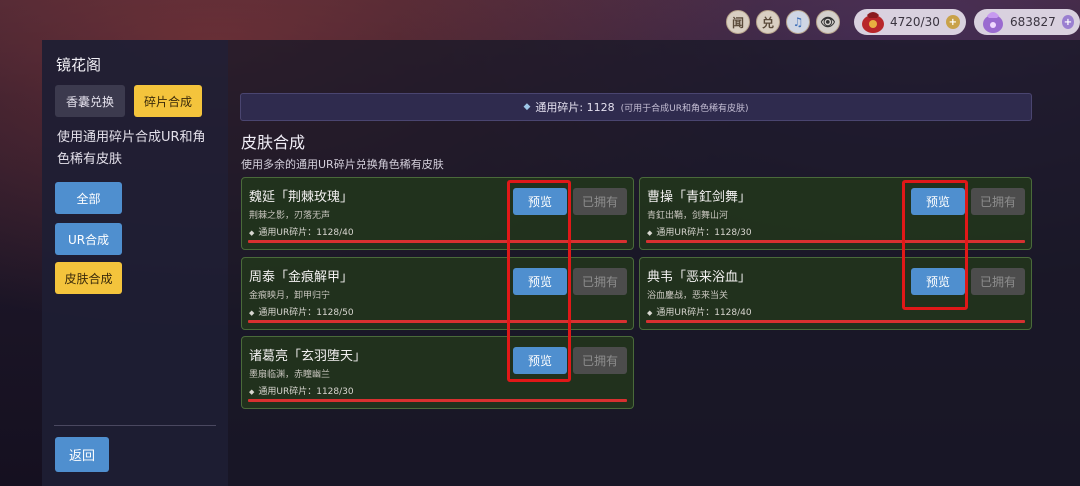  Describe the element at coordinates (699, 277) in the screenshot. I see `skin-name: 典韦「恶来浴血」` at that location.